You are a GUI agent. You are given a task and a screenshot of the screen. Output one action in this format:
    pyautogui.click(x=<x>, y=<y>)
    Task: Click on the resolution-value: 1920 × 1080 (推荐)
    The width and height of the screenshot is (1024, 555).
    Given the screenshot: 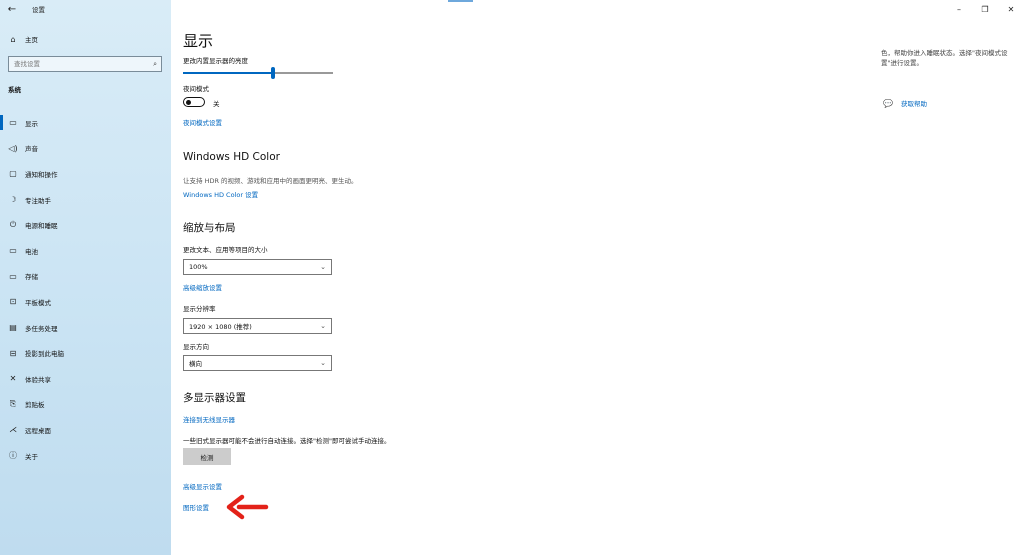 What is the action you would take?
    pyautogui.click(x=220, y=327)
    